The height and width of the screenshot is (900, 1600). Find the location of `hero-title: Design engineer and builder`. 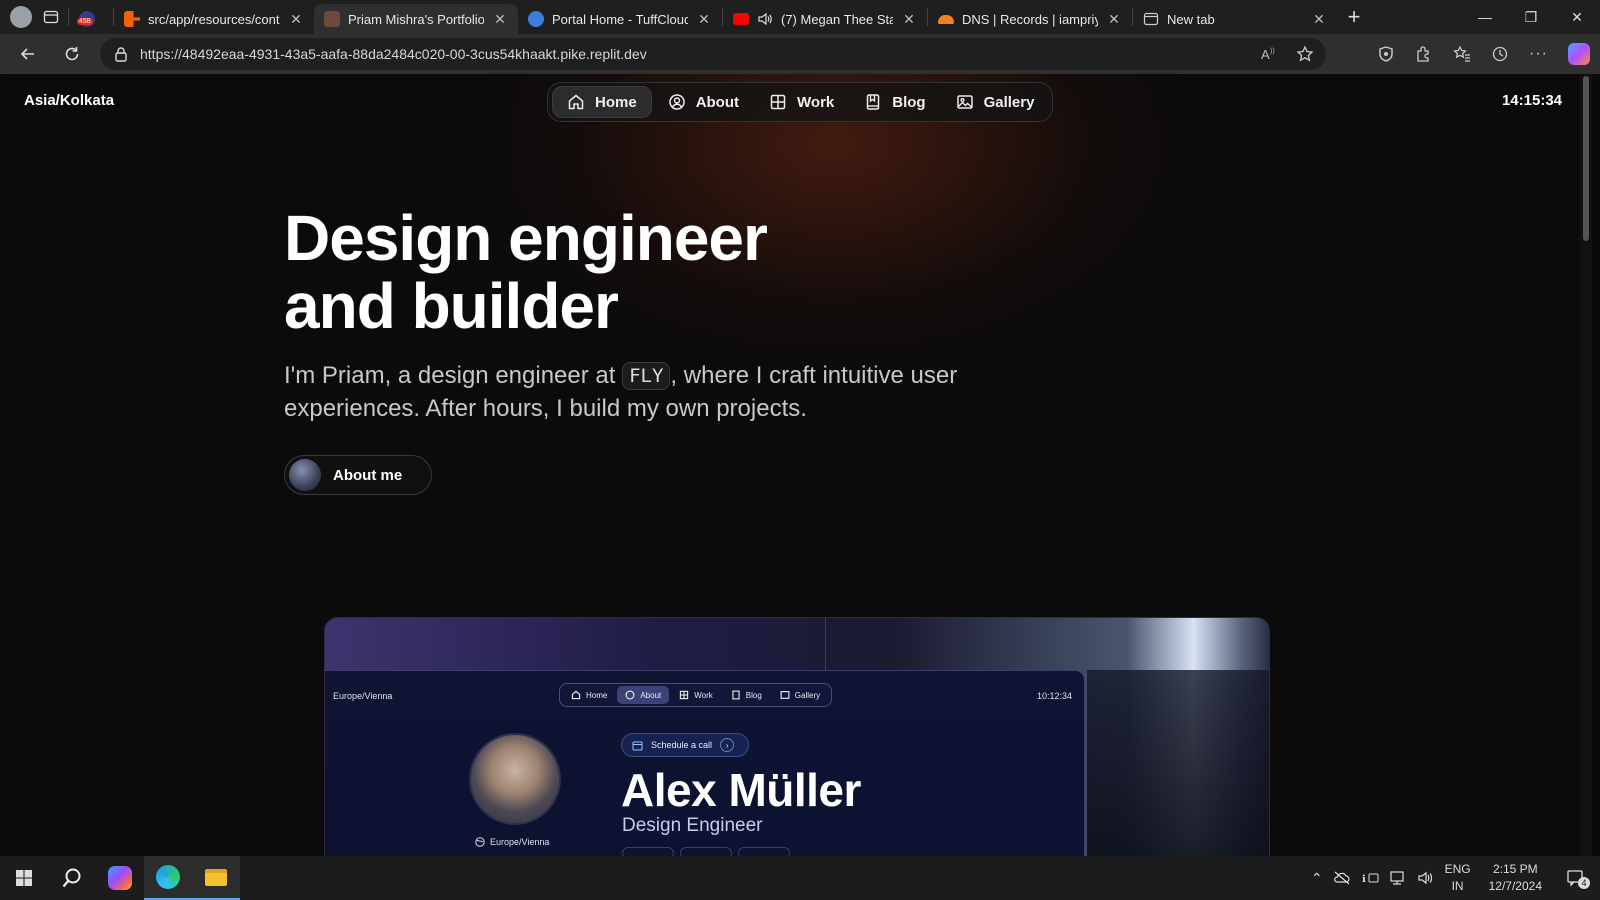

hero-title: Design engineer and builder is located at coordinates (634, 272).